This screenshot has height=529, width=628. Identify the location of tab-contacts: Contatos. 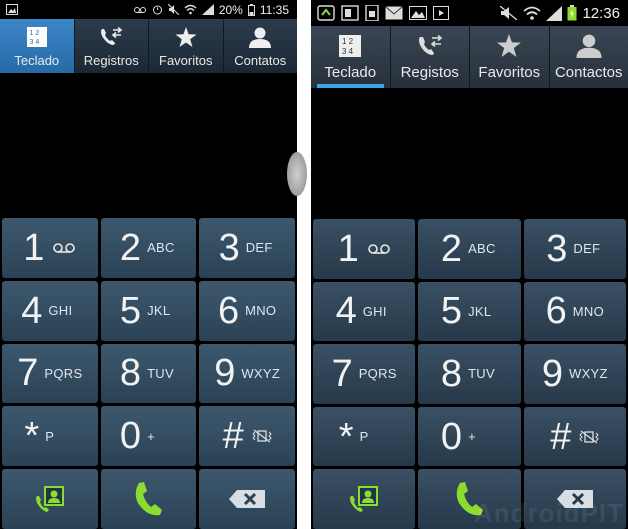
(261, 46).